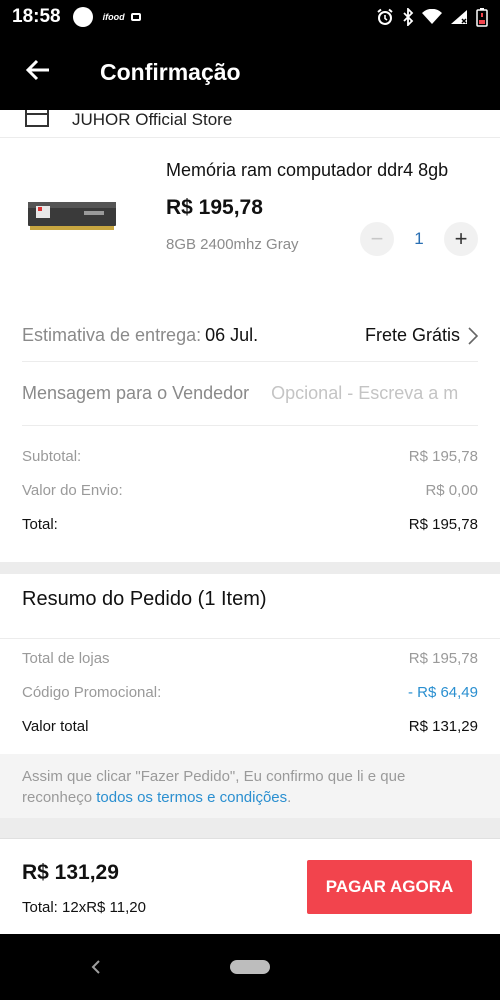 Image resolution: width=500 pixels, height=1000 pixels. What do you see at coordinates (112, 335) in the screenshot?
I see `delivery-label: Estimativa de entrega:` at bounding box center [112, 335].